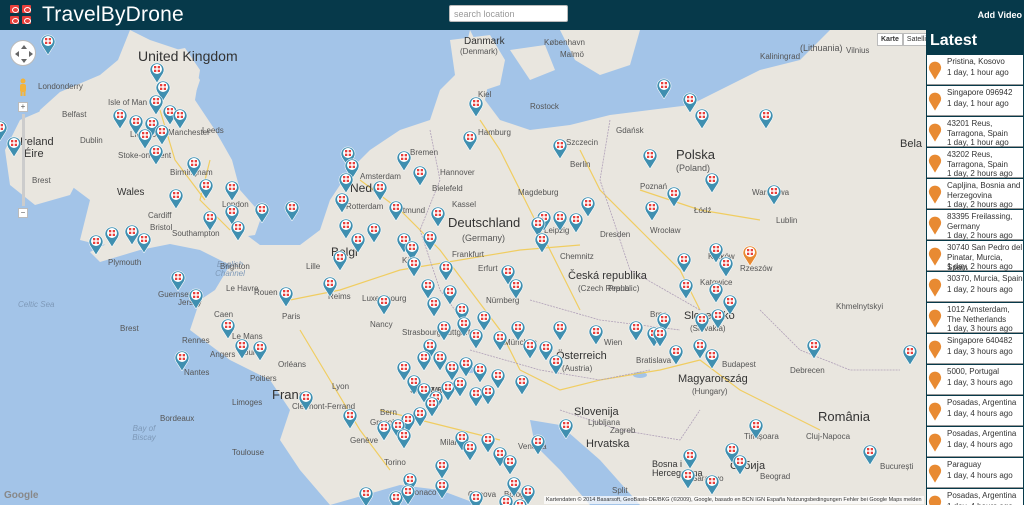  What do you see at coordinates (750, 255) in the screenshot?
I see `selected-drone-marker-icon` at bounding box center [750, 255].